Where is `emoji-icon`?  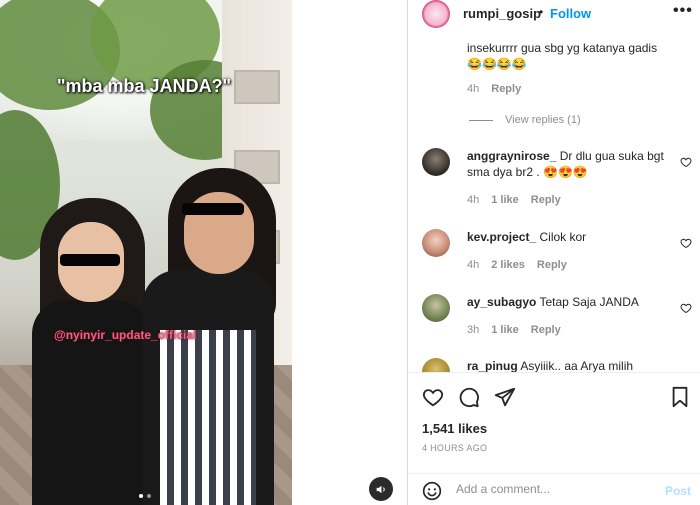
emoji-icon is located at coordinates (432, 491).